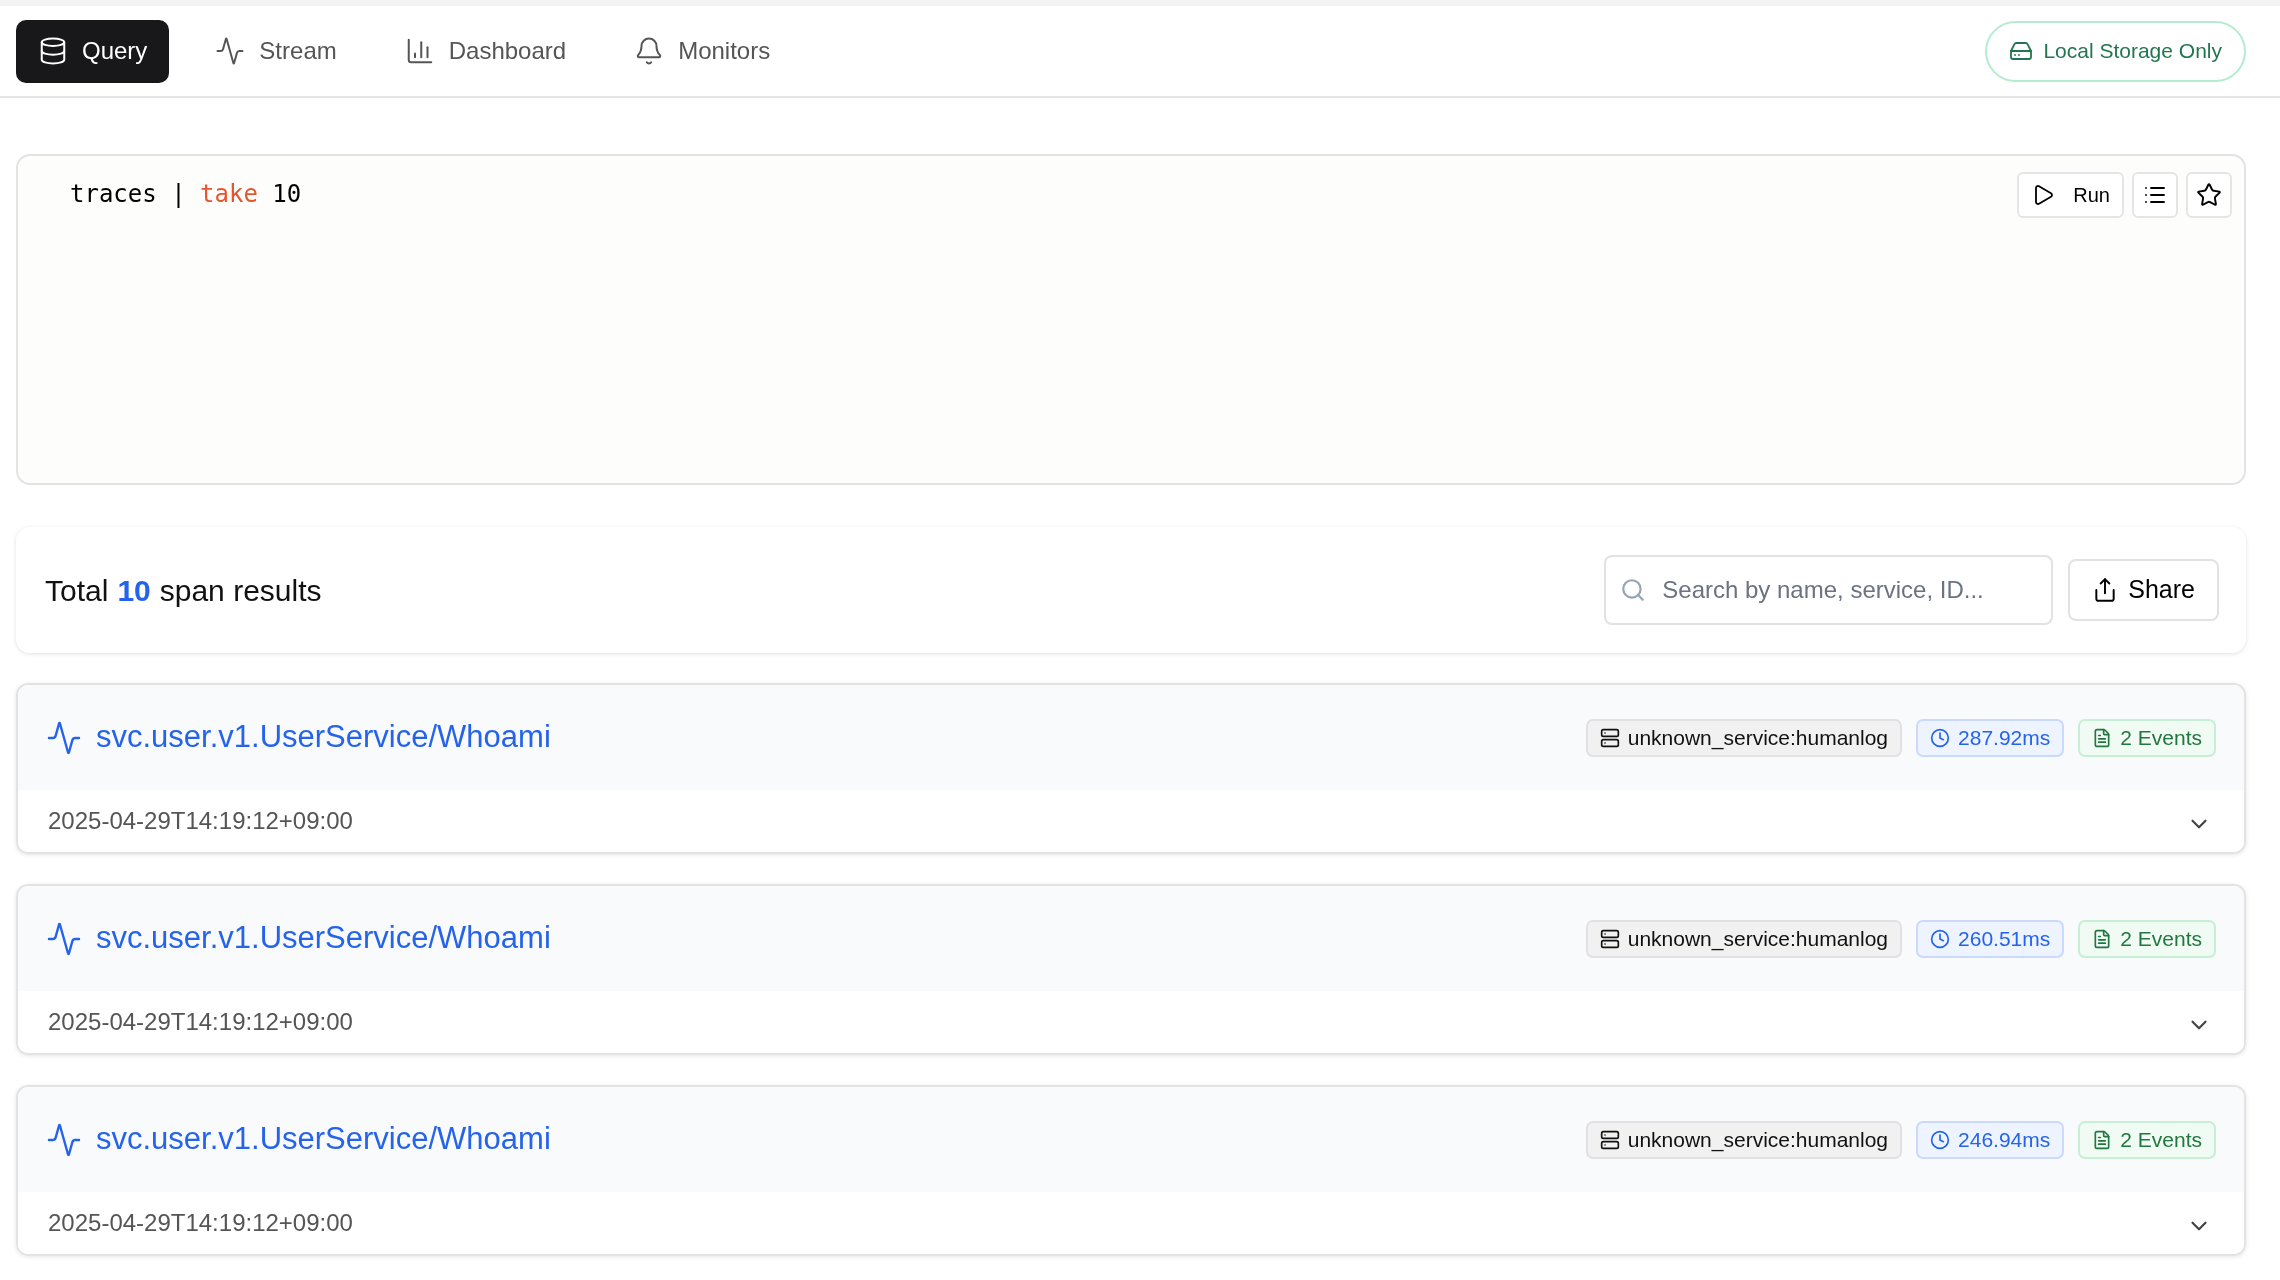 The image size is (2280, 1280). What do you see at coordinates (1633, 590) in the screenshot?
I see `search-icon` at bounding box center [1633, 590].